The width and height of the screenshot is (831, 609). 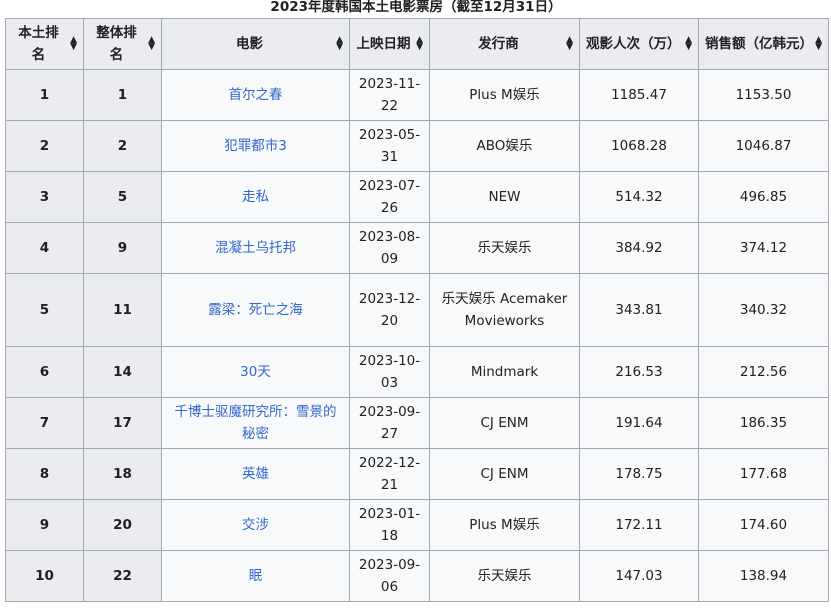 I want to click on film-link: 混凝土乌托邦, so click(x=255, y=248).